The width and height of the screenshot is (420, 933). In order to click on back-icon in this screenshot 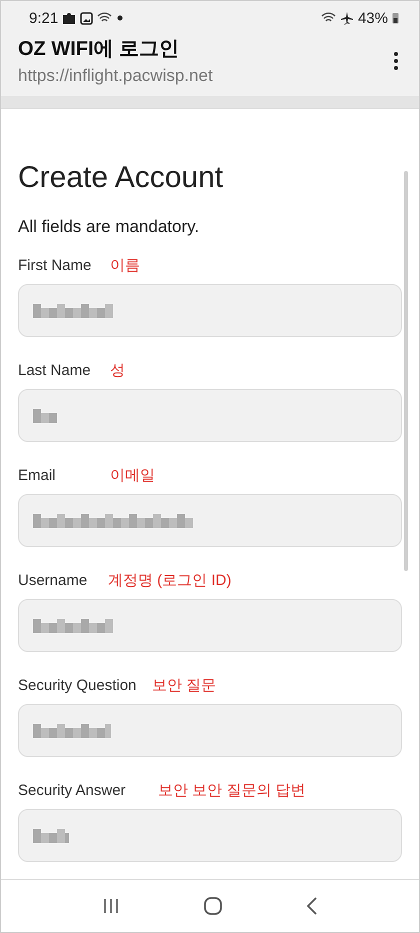, I will do `click(311, 906)`.